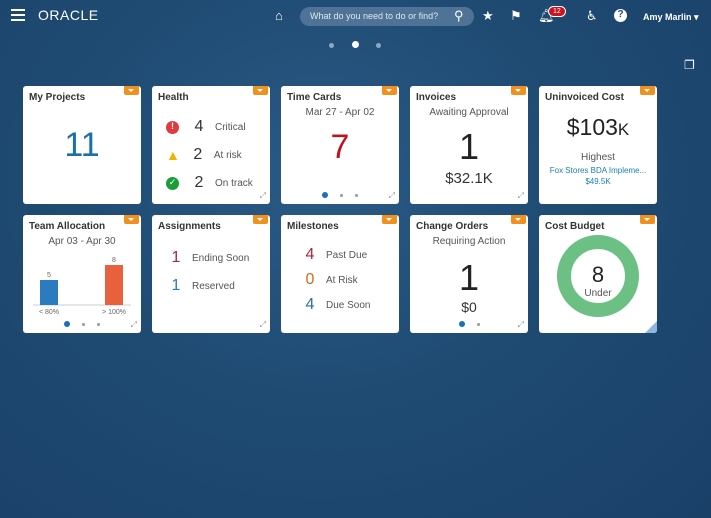  I want to click on tile-title: Change Orders, so click(452, 226).